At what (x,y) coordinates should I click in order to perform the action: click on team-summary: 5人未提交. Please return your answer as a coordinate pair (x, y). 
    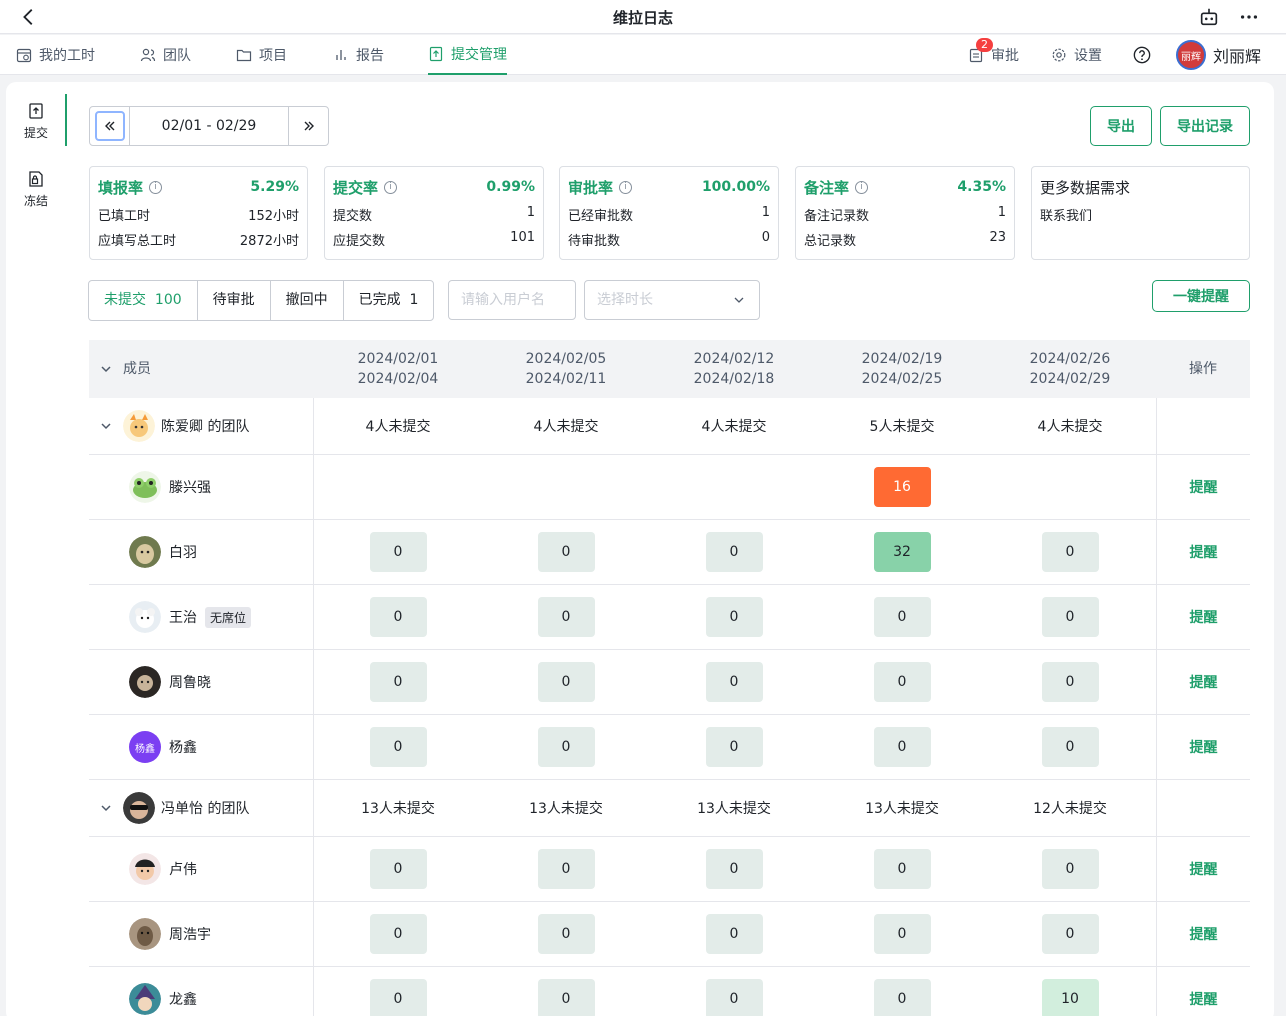
    Looking at the image, I should click on (902, 427).